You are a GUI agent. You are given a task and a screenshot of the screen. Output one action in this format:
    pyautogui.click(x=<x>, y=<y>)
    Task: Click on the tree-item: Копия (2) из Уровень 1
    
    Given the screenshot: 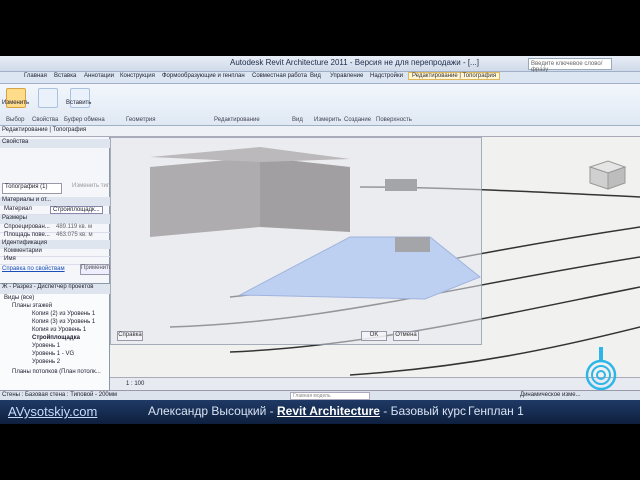 What is the action you would take?
    pyautogui.click(x=63, y=314)
    